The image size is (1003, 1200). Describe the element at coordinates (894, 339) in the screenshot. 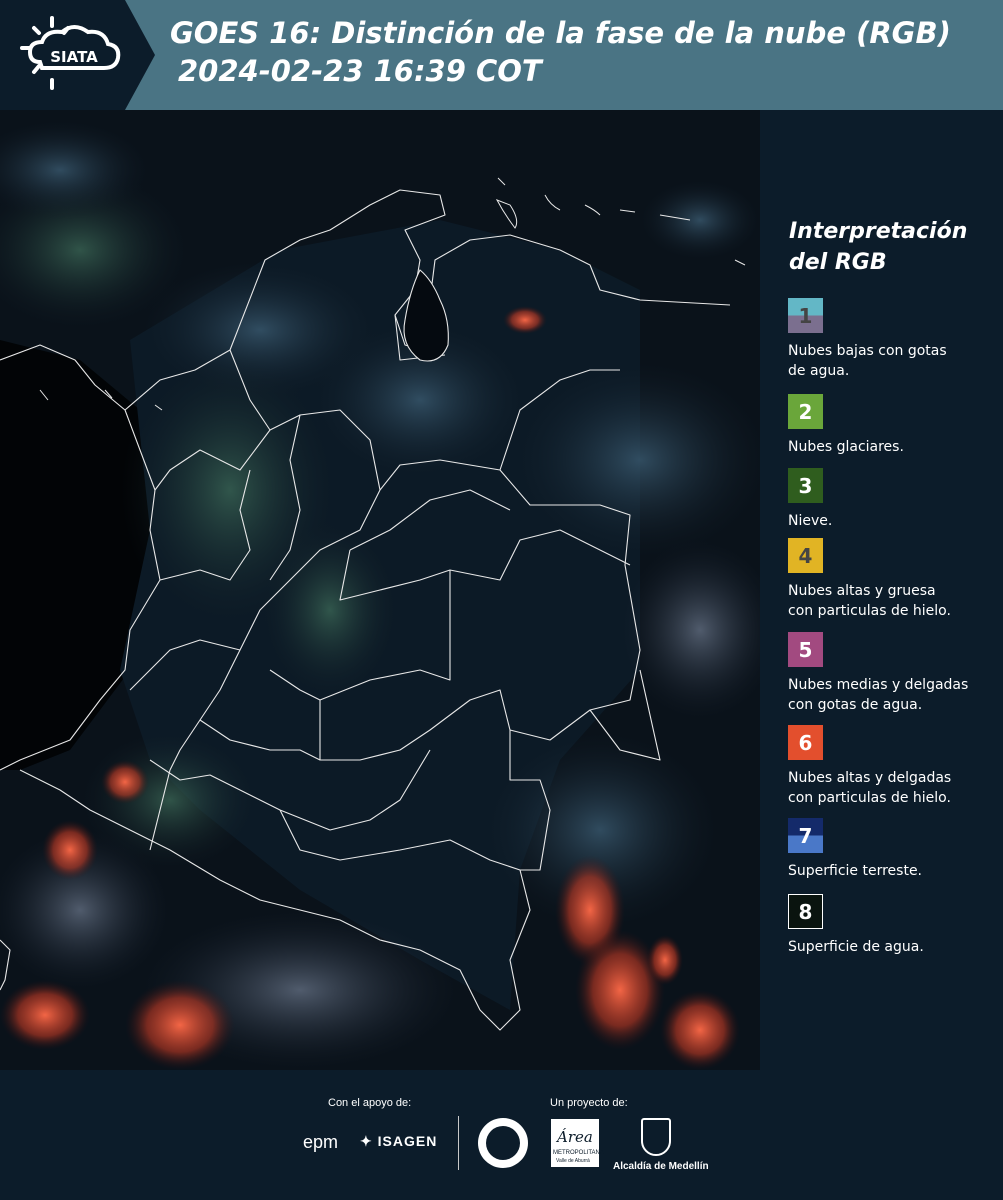

I see `legend-item-1: 1 Nubes bajas con gotas de agua.` at that location.